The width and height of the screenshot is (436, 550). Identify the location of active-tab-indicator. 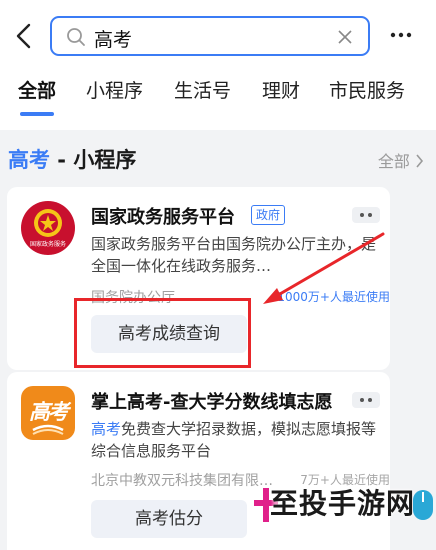
(37, 114).